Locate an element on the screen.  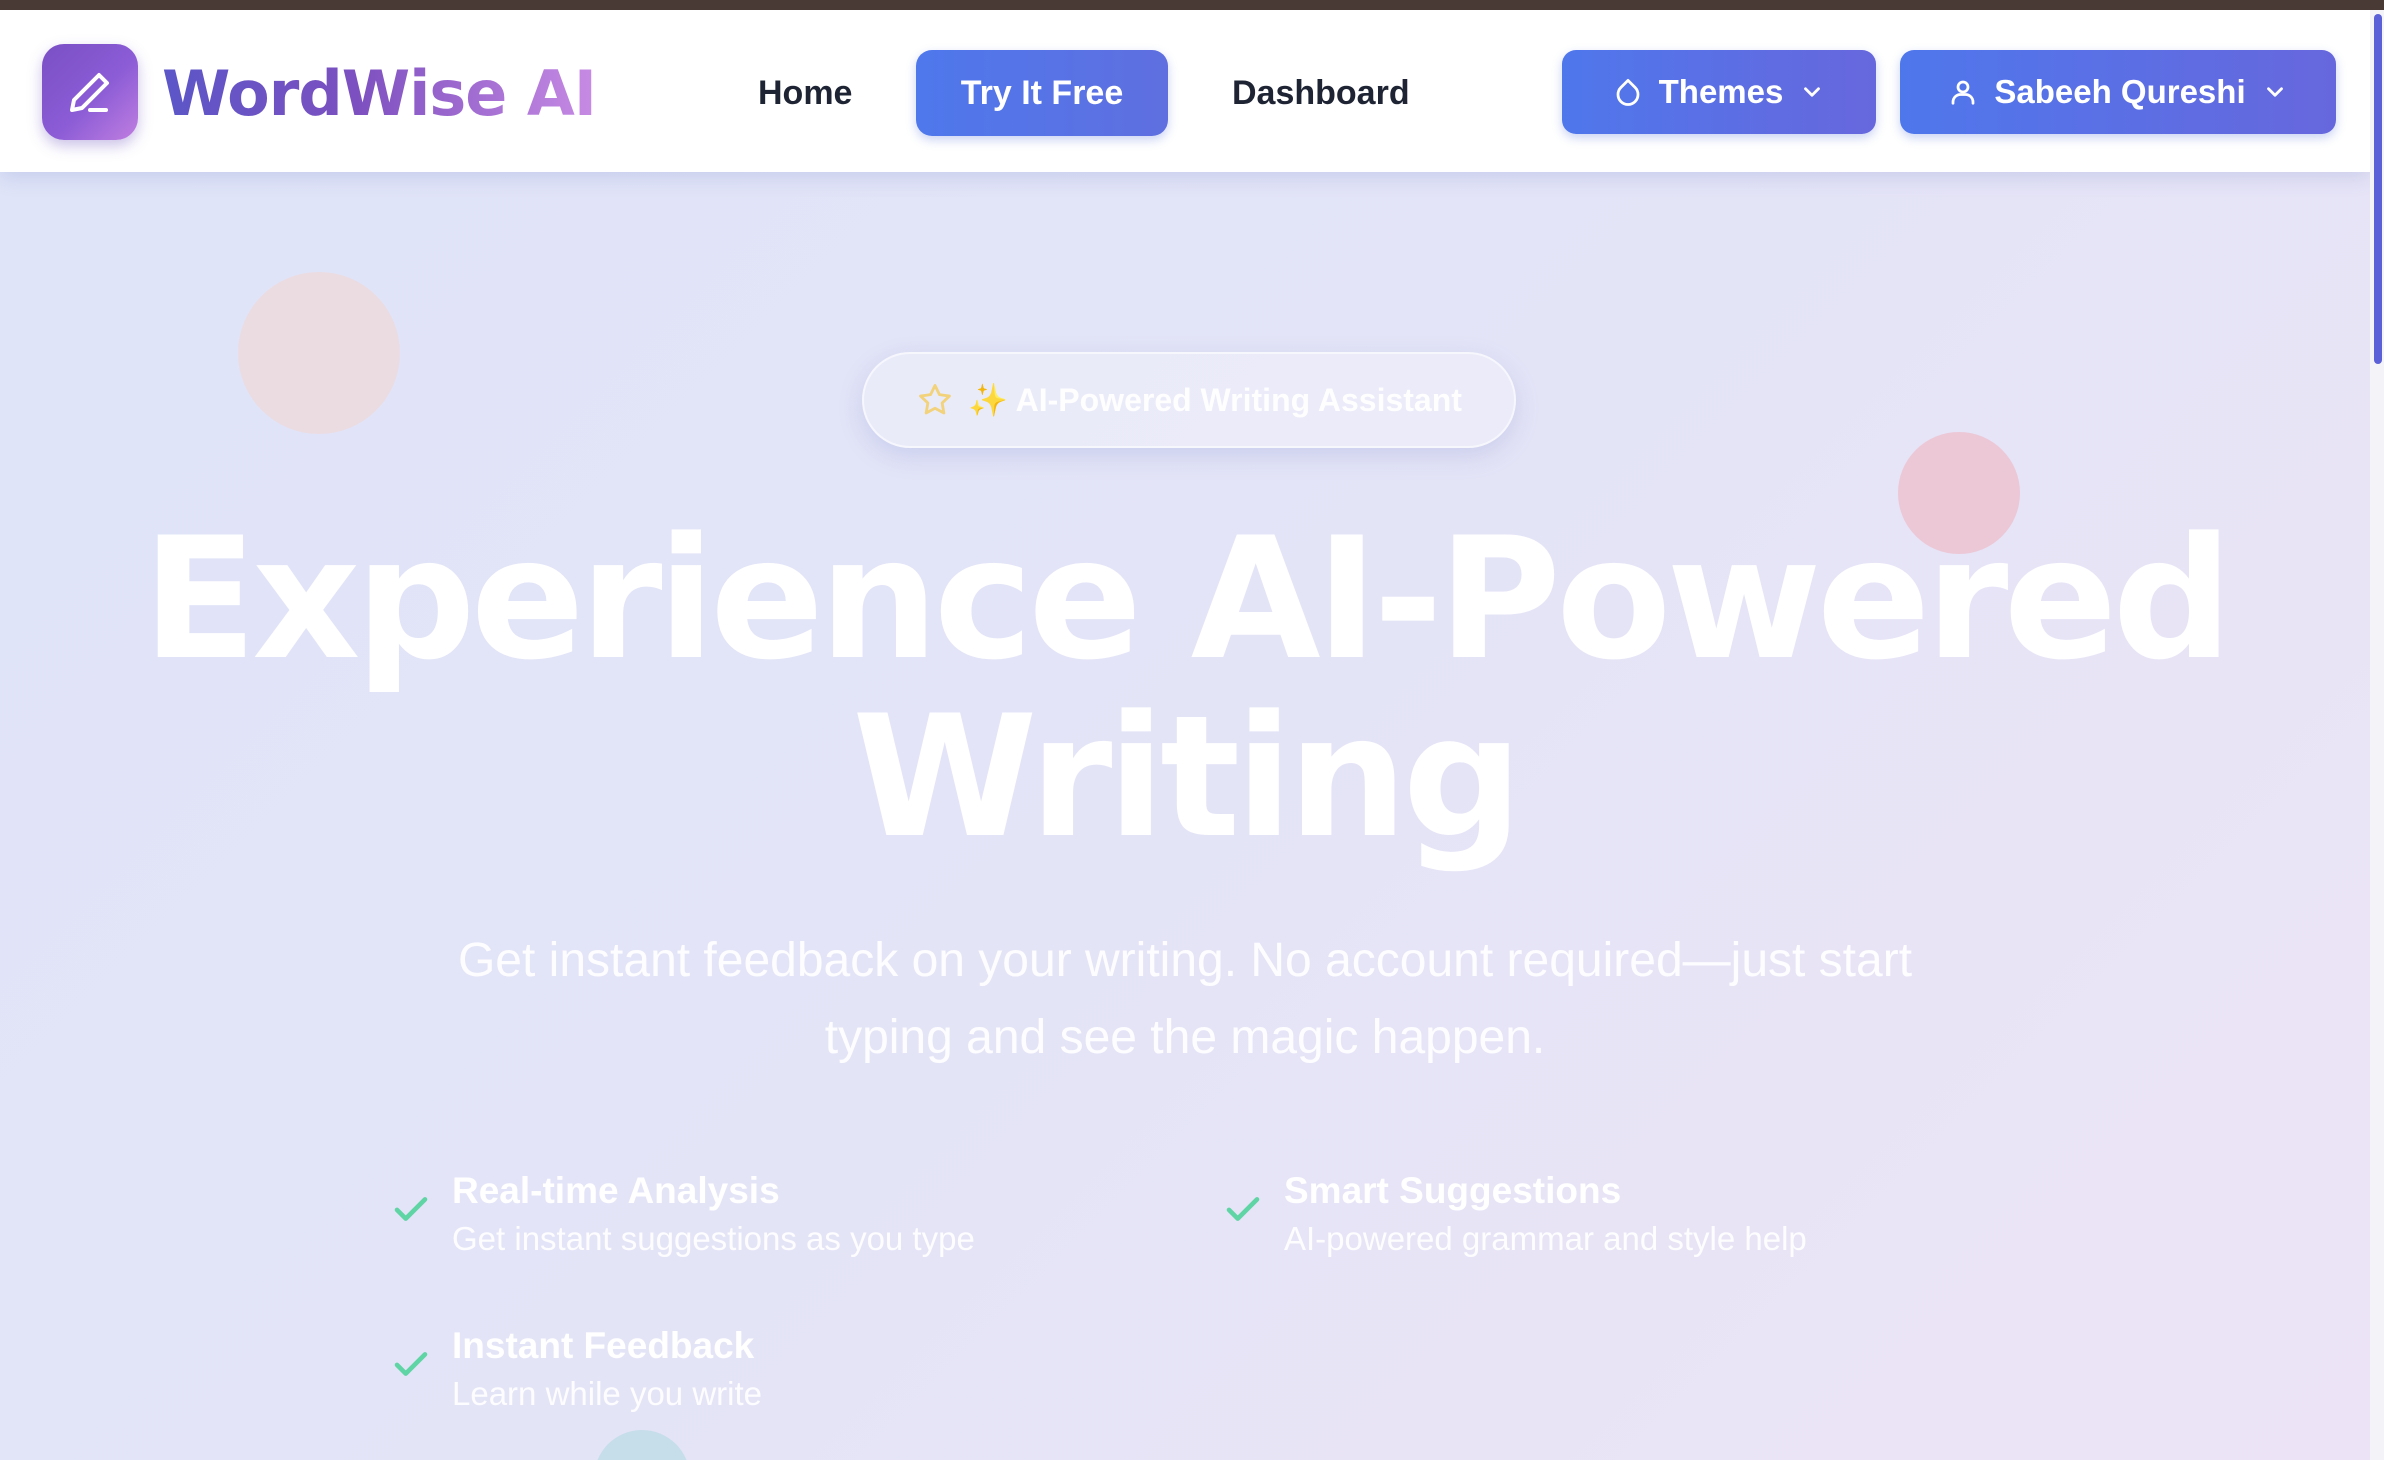
hero-subtitle-line-2: typing and see the magic happen. is located at coordinates (1185, 1037).